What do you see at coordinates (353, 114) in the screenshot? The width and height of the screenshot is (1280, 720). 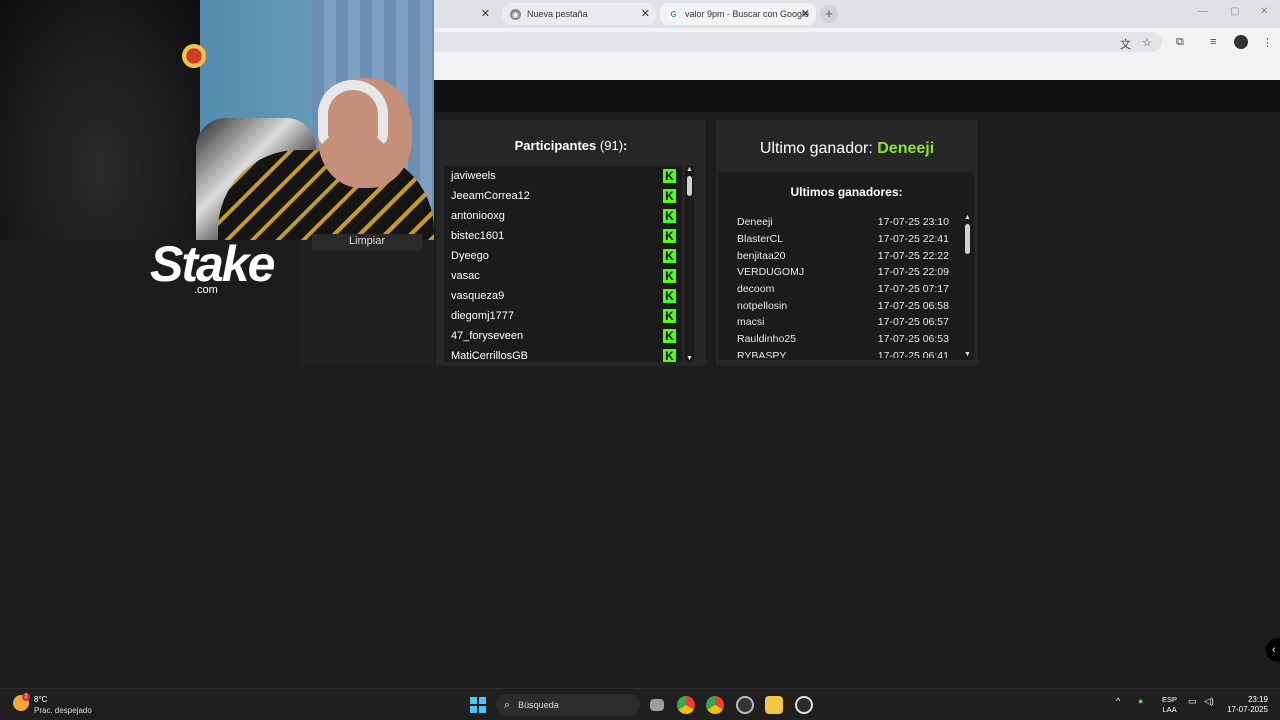 I see `headphones` at bounding box center [353, 114].